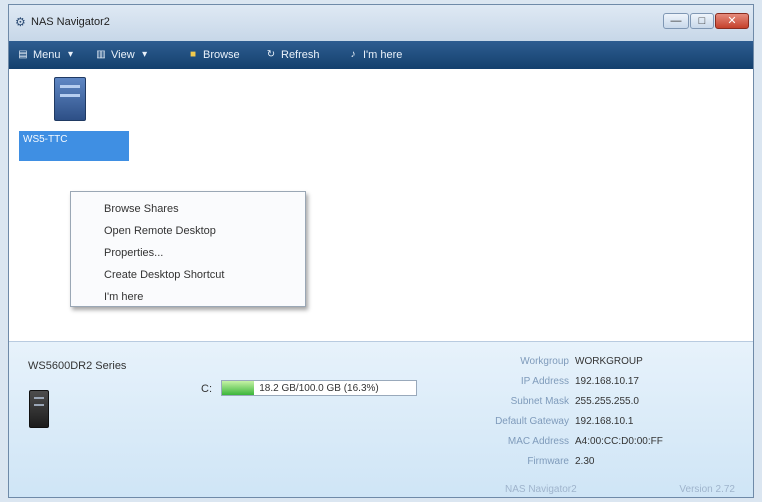 The width and height of the screenshot is (762, 502). What do you see at coordinates (541, 489) in the screenshot?
I see `footer-link: NAS Navigator2` at bounding box center [541, 489].